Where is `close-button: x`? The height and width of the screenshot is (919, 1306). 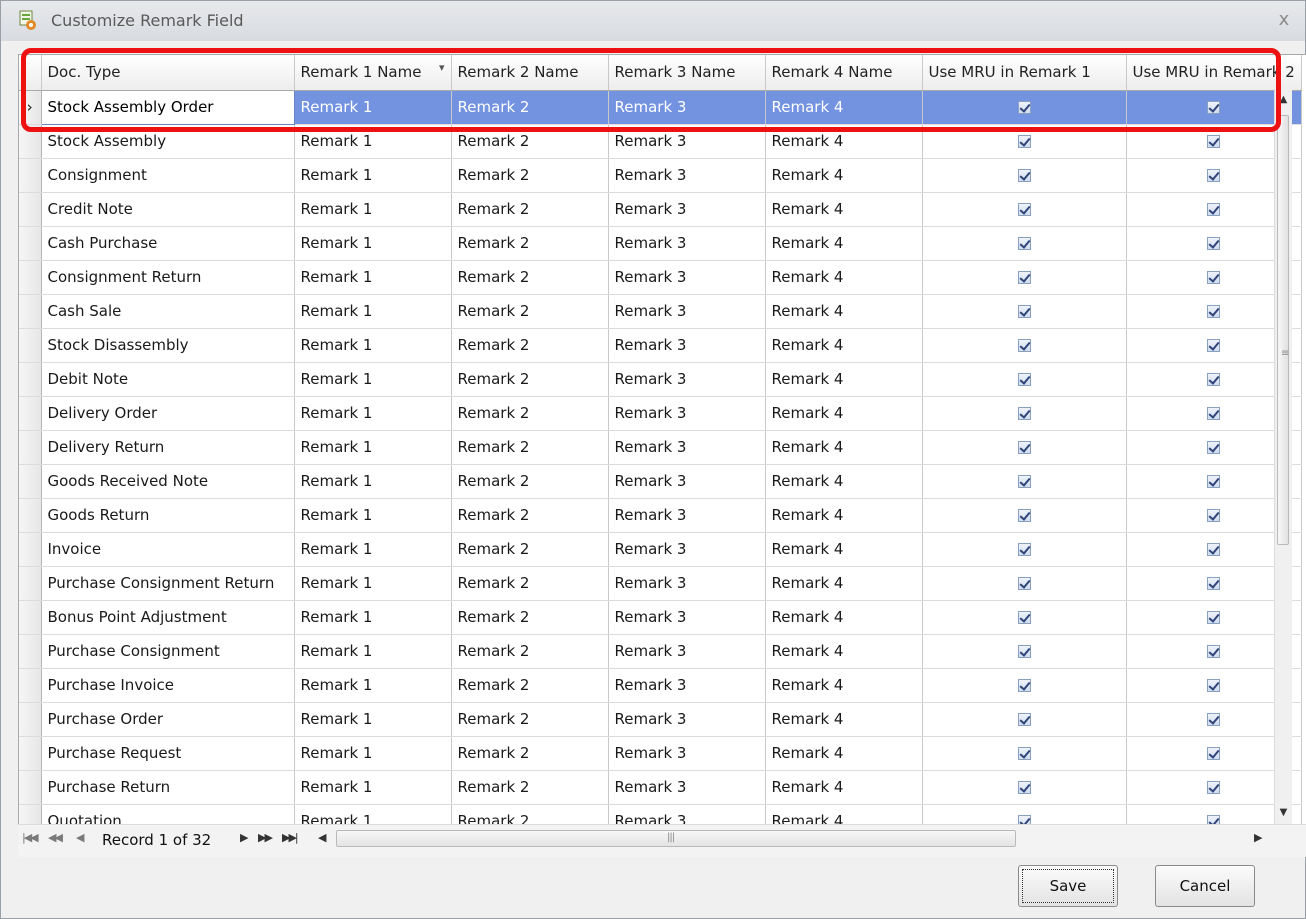
close-button: x is located at coordinates (1284, 20).